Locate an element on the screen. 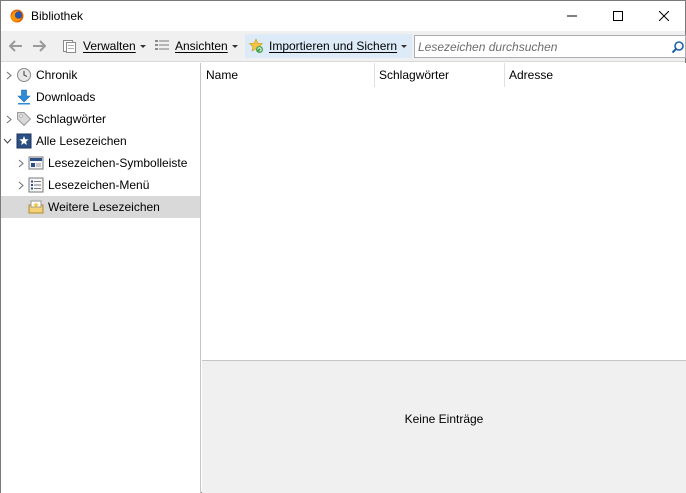  unsorted-folder-icon is located at coordinates (36, 207).